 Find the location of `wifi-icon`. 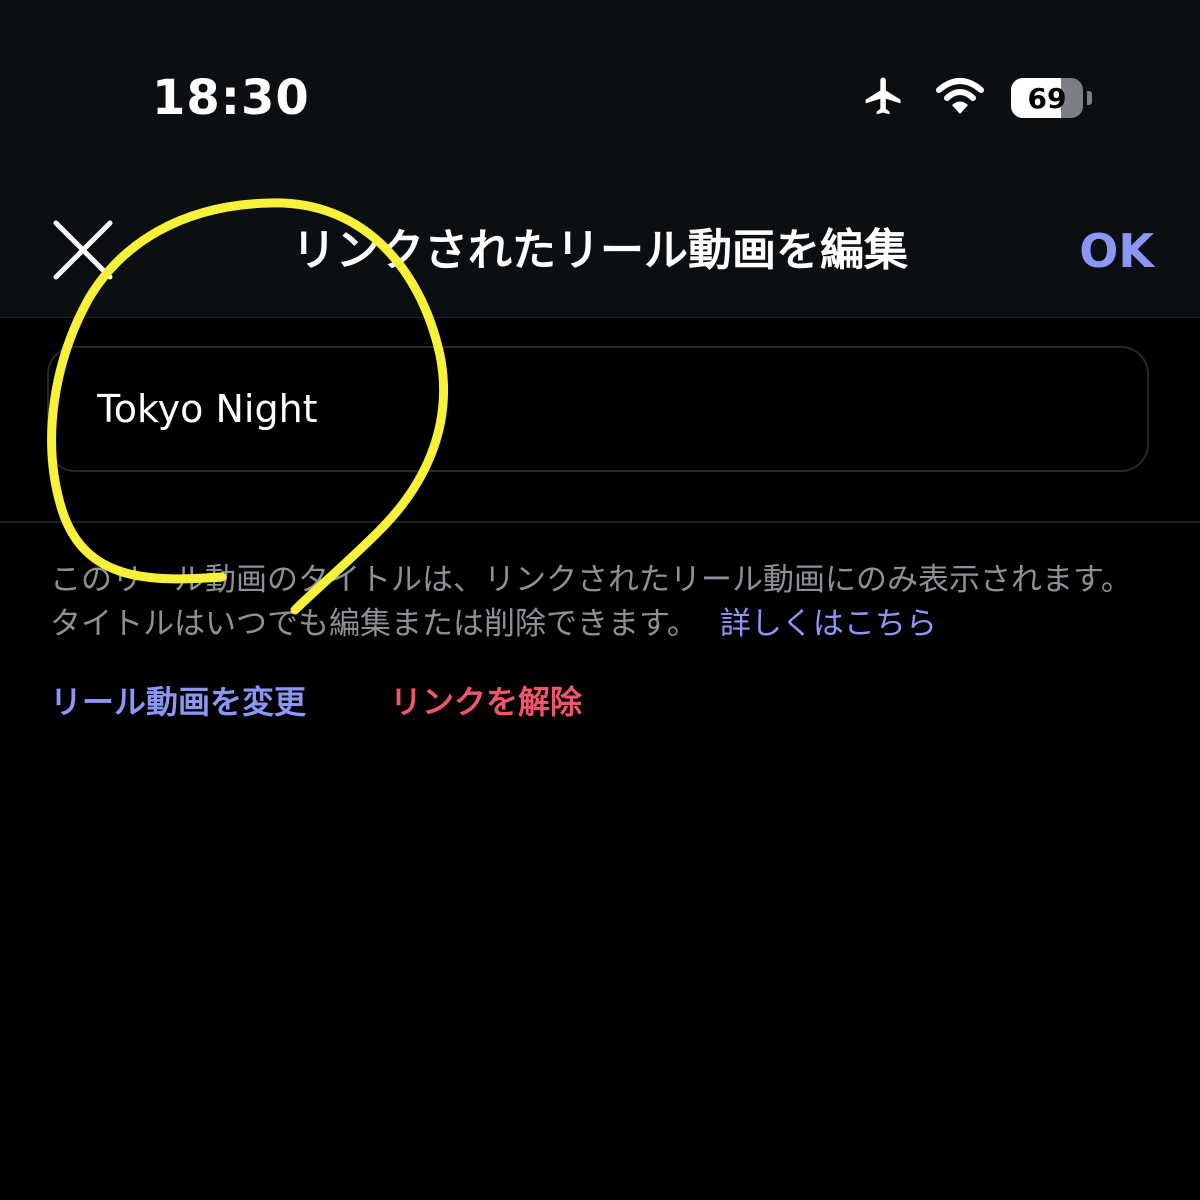

wifi-icon is located at coordinates (960, 98).